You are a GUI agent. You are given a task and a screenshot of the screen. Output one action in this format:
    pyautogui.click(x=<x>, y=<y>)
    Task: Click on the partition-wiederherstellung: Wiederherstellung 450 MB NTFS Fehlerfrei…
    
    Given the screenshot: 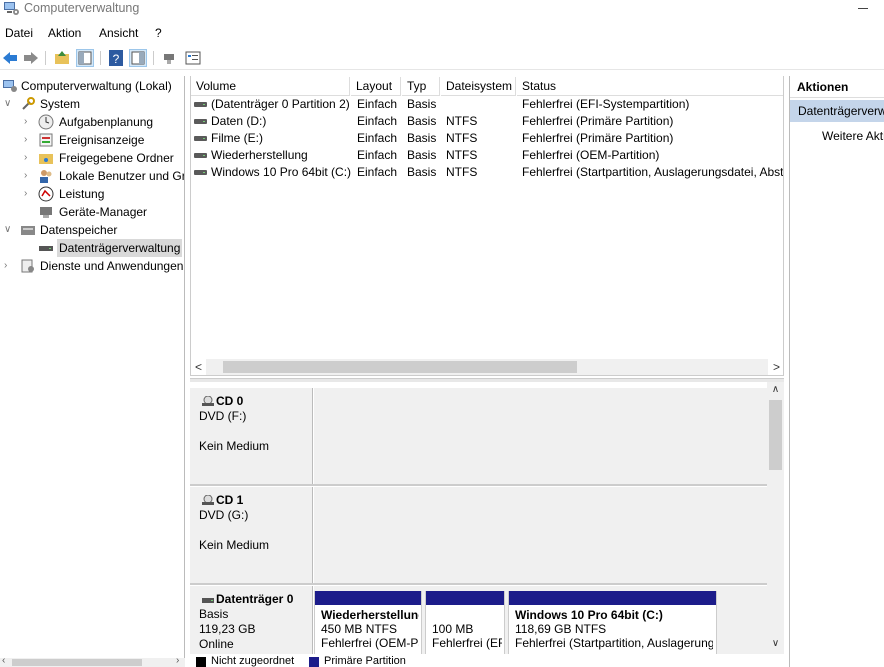 What is the action you would take?
    pyautogui.click(x=368, y=622)
    